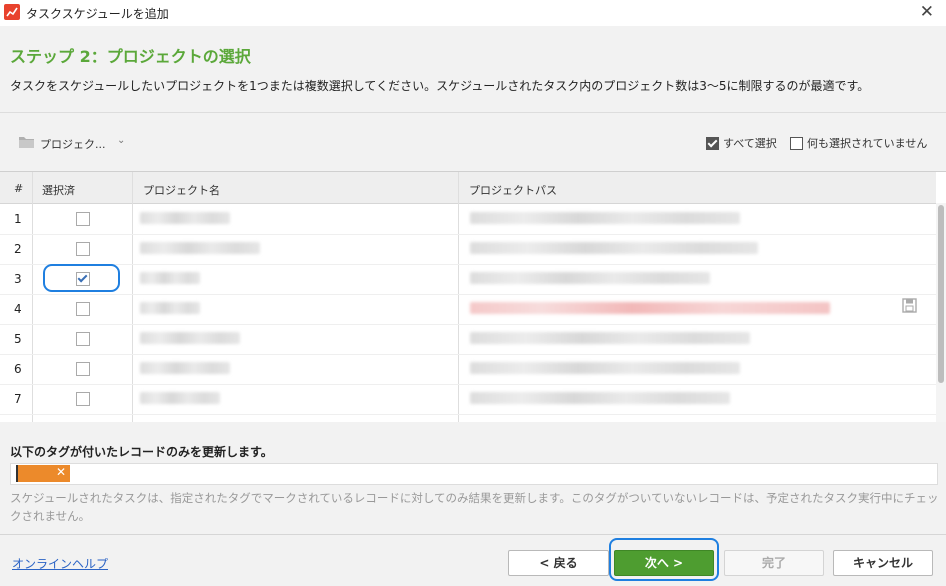 This screenshot has height=586, width=946. I want to click on back-button: < 戻る, so click(558, 563).